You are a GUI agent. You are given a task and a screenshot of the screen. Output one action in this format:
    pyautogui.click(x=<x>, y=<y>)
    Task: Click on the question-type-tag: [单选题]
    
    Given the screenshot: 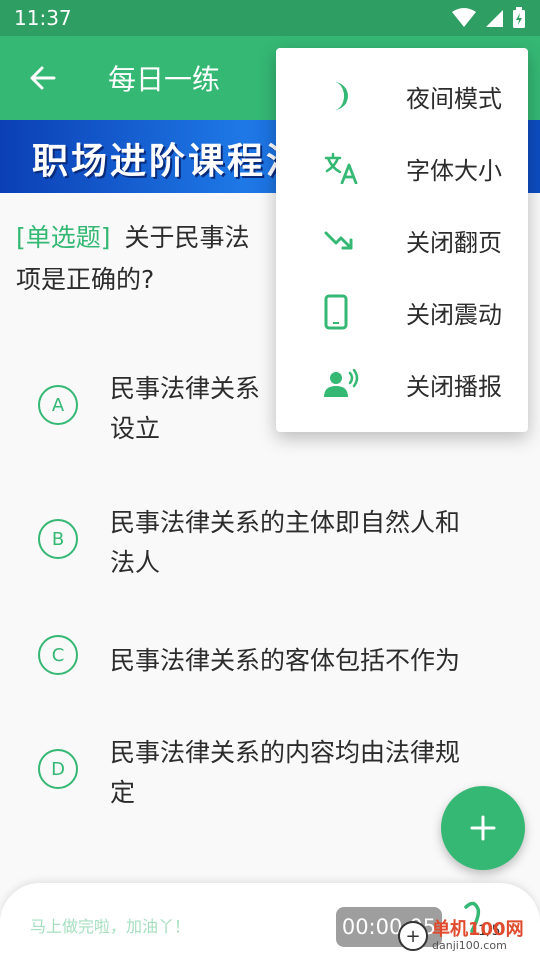 What is the action you would take?
    pyautogui.click(x=63, y=237)
    